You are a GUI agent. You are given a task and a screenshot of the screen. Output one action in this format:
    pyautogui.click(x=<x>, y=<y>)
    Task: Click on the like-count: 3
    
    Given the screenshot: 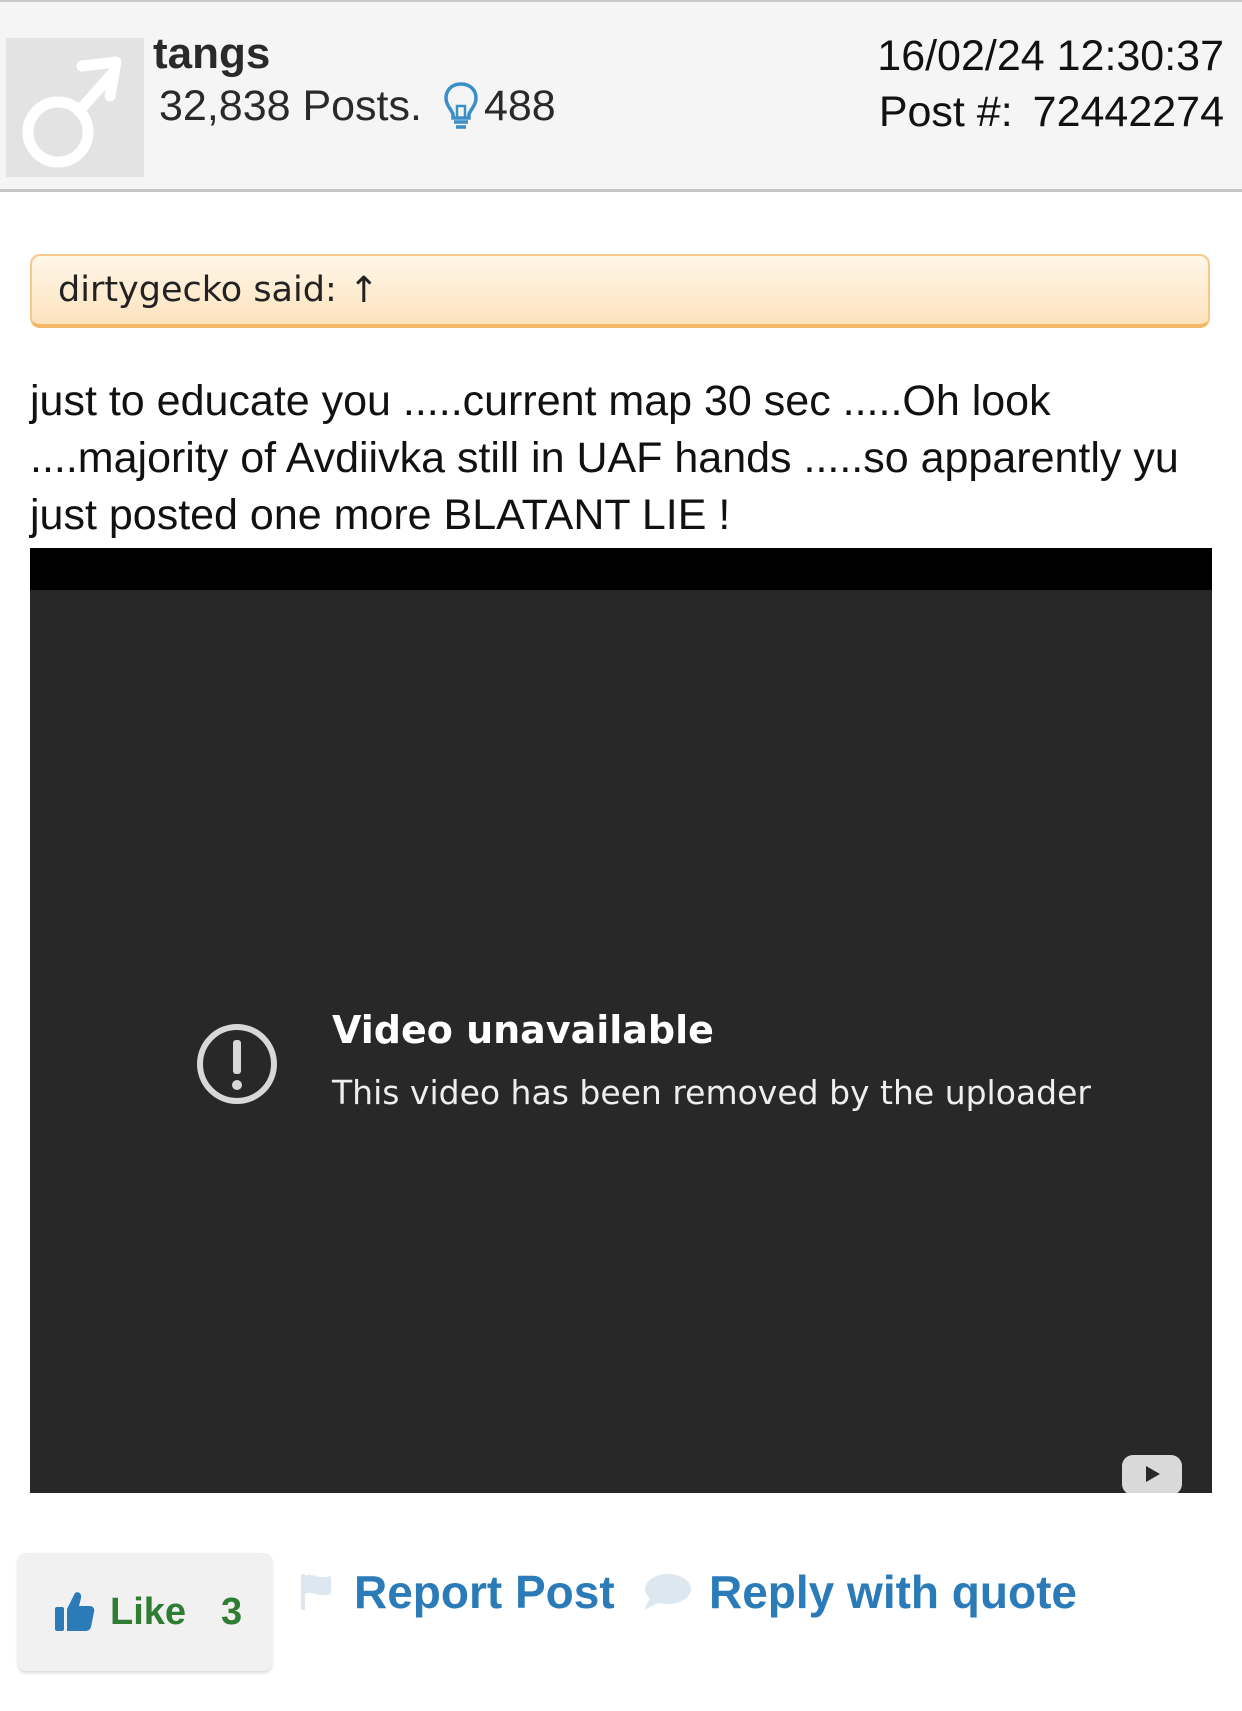 What is the action you would take?
    pyautogui.click(x=232, y=1612)
    